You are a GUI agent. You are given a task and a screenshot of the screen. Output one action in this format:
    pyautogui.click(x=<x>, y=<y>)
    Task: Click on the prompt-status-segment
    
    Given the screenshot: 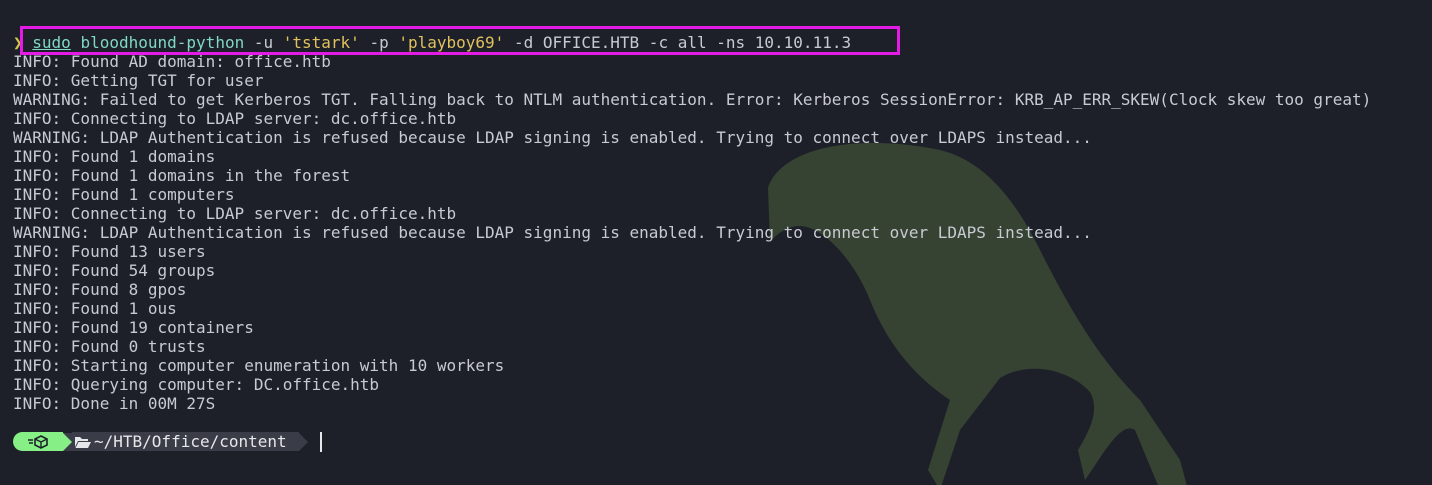 What is the action you would take?
    pyautogui.click(x=38, y=441)
    